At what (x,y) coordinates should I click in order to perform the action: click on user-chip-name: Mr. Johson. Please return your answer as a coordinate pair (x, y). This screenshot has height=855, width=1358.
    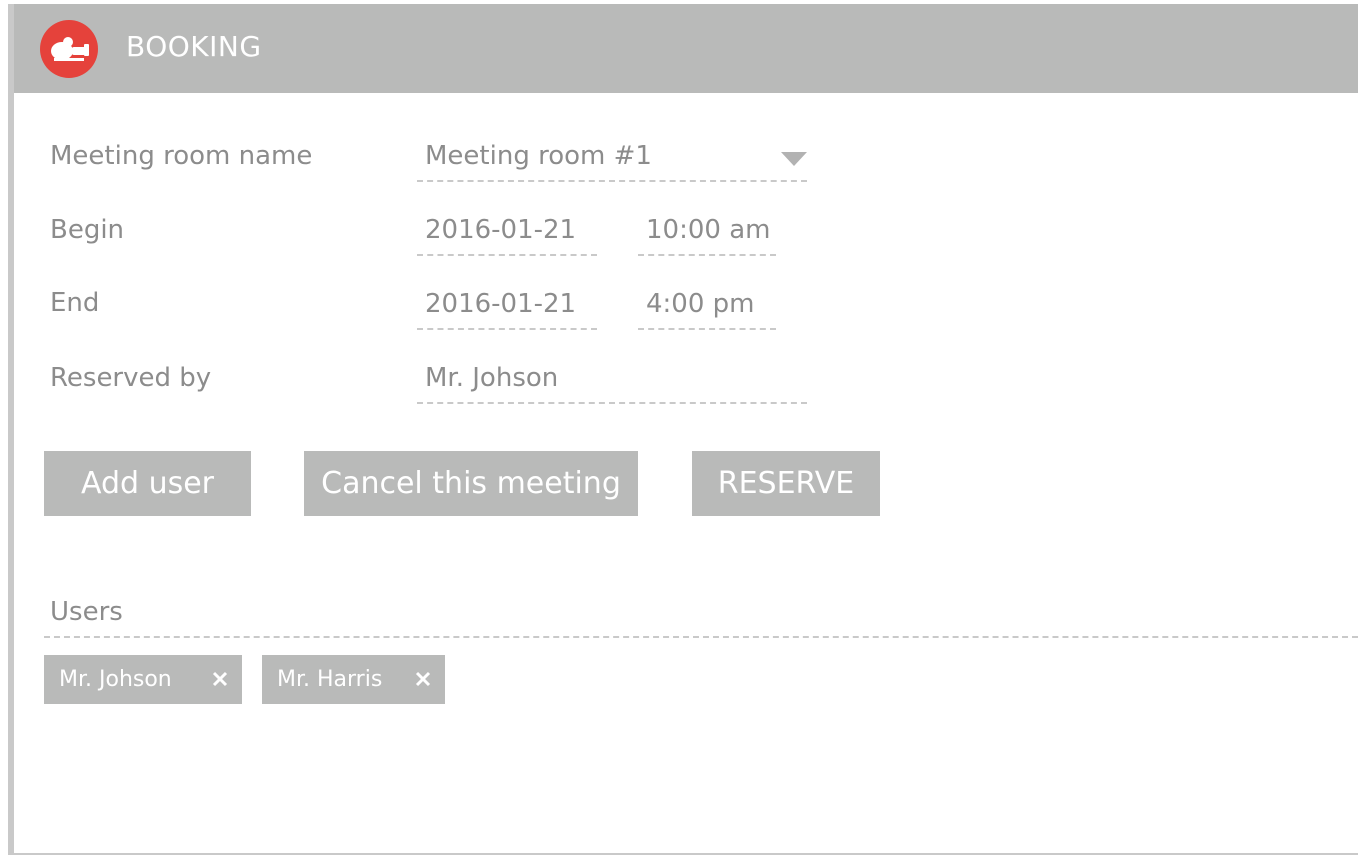
    Looking at the image, I should click on (115, 679).